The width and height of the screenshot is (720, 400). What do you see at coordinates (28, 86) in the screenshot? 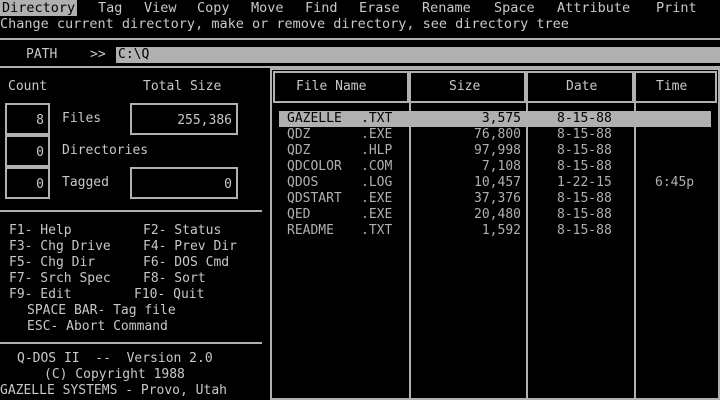
I see `count-header: Count` at bounding box center [28, 86].